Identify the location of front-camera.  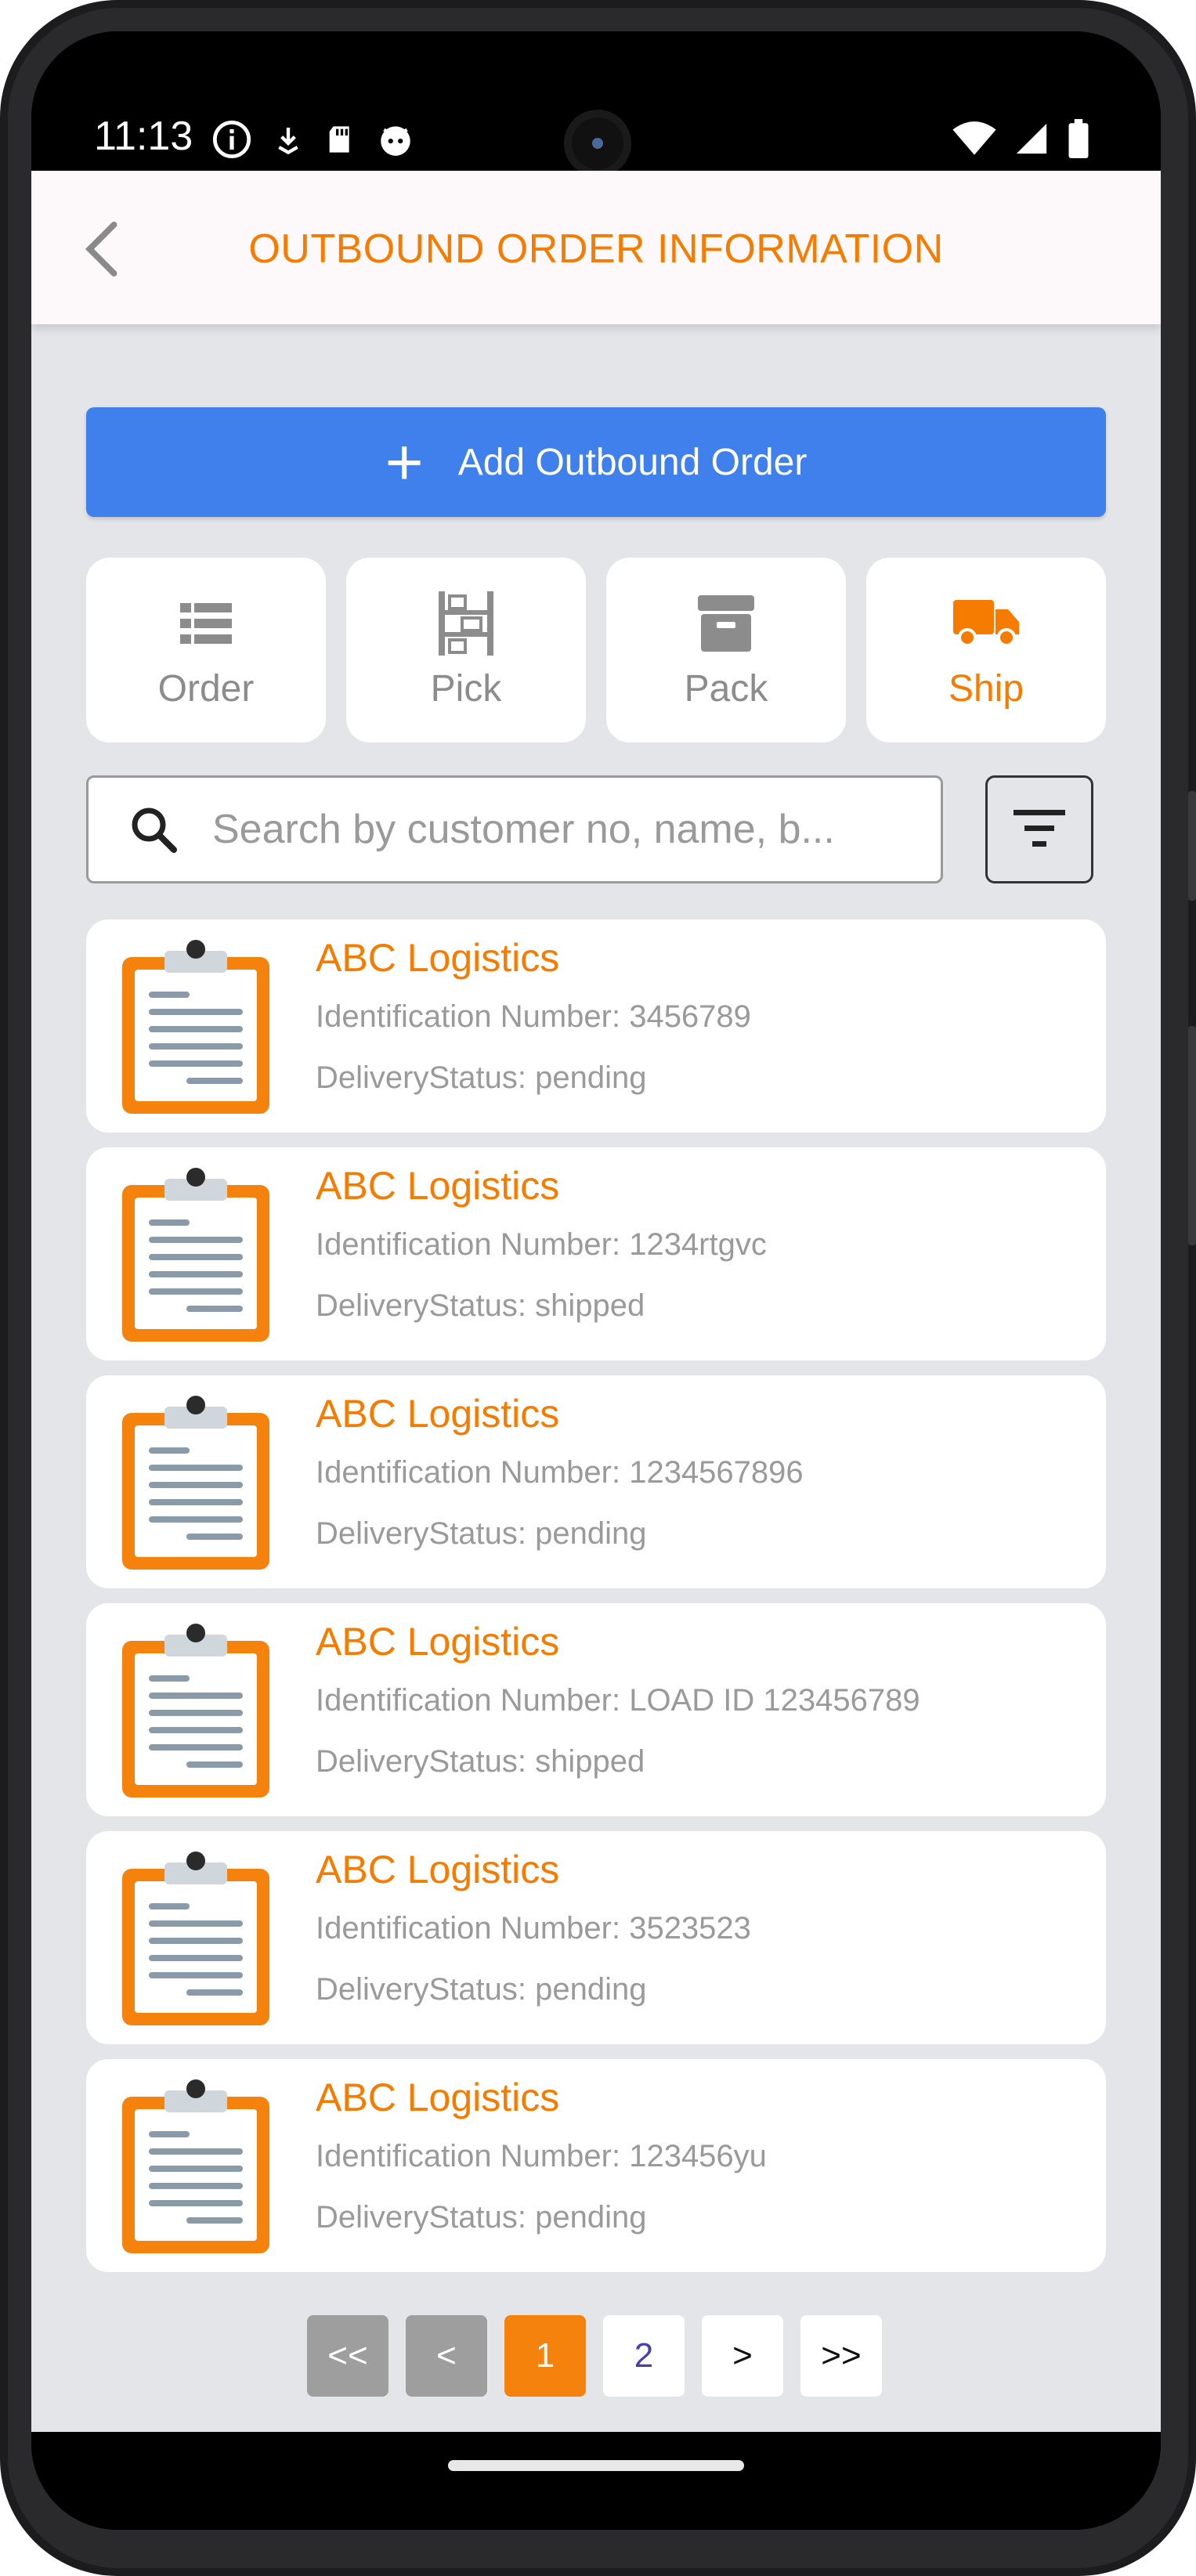
(597, 143).